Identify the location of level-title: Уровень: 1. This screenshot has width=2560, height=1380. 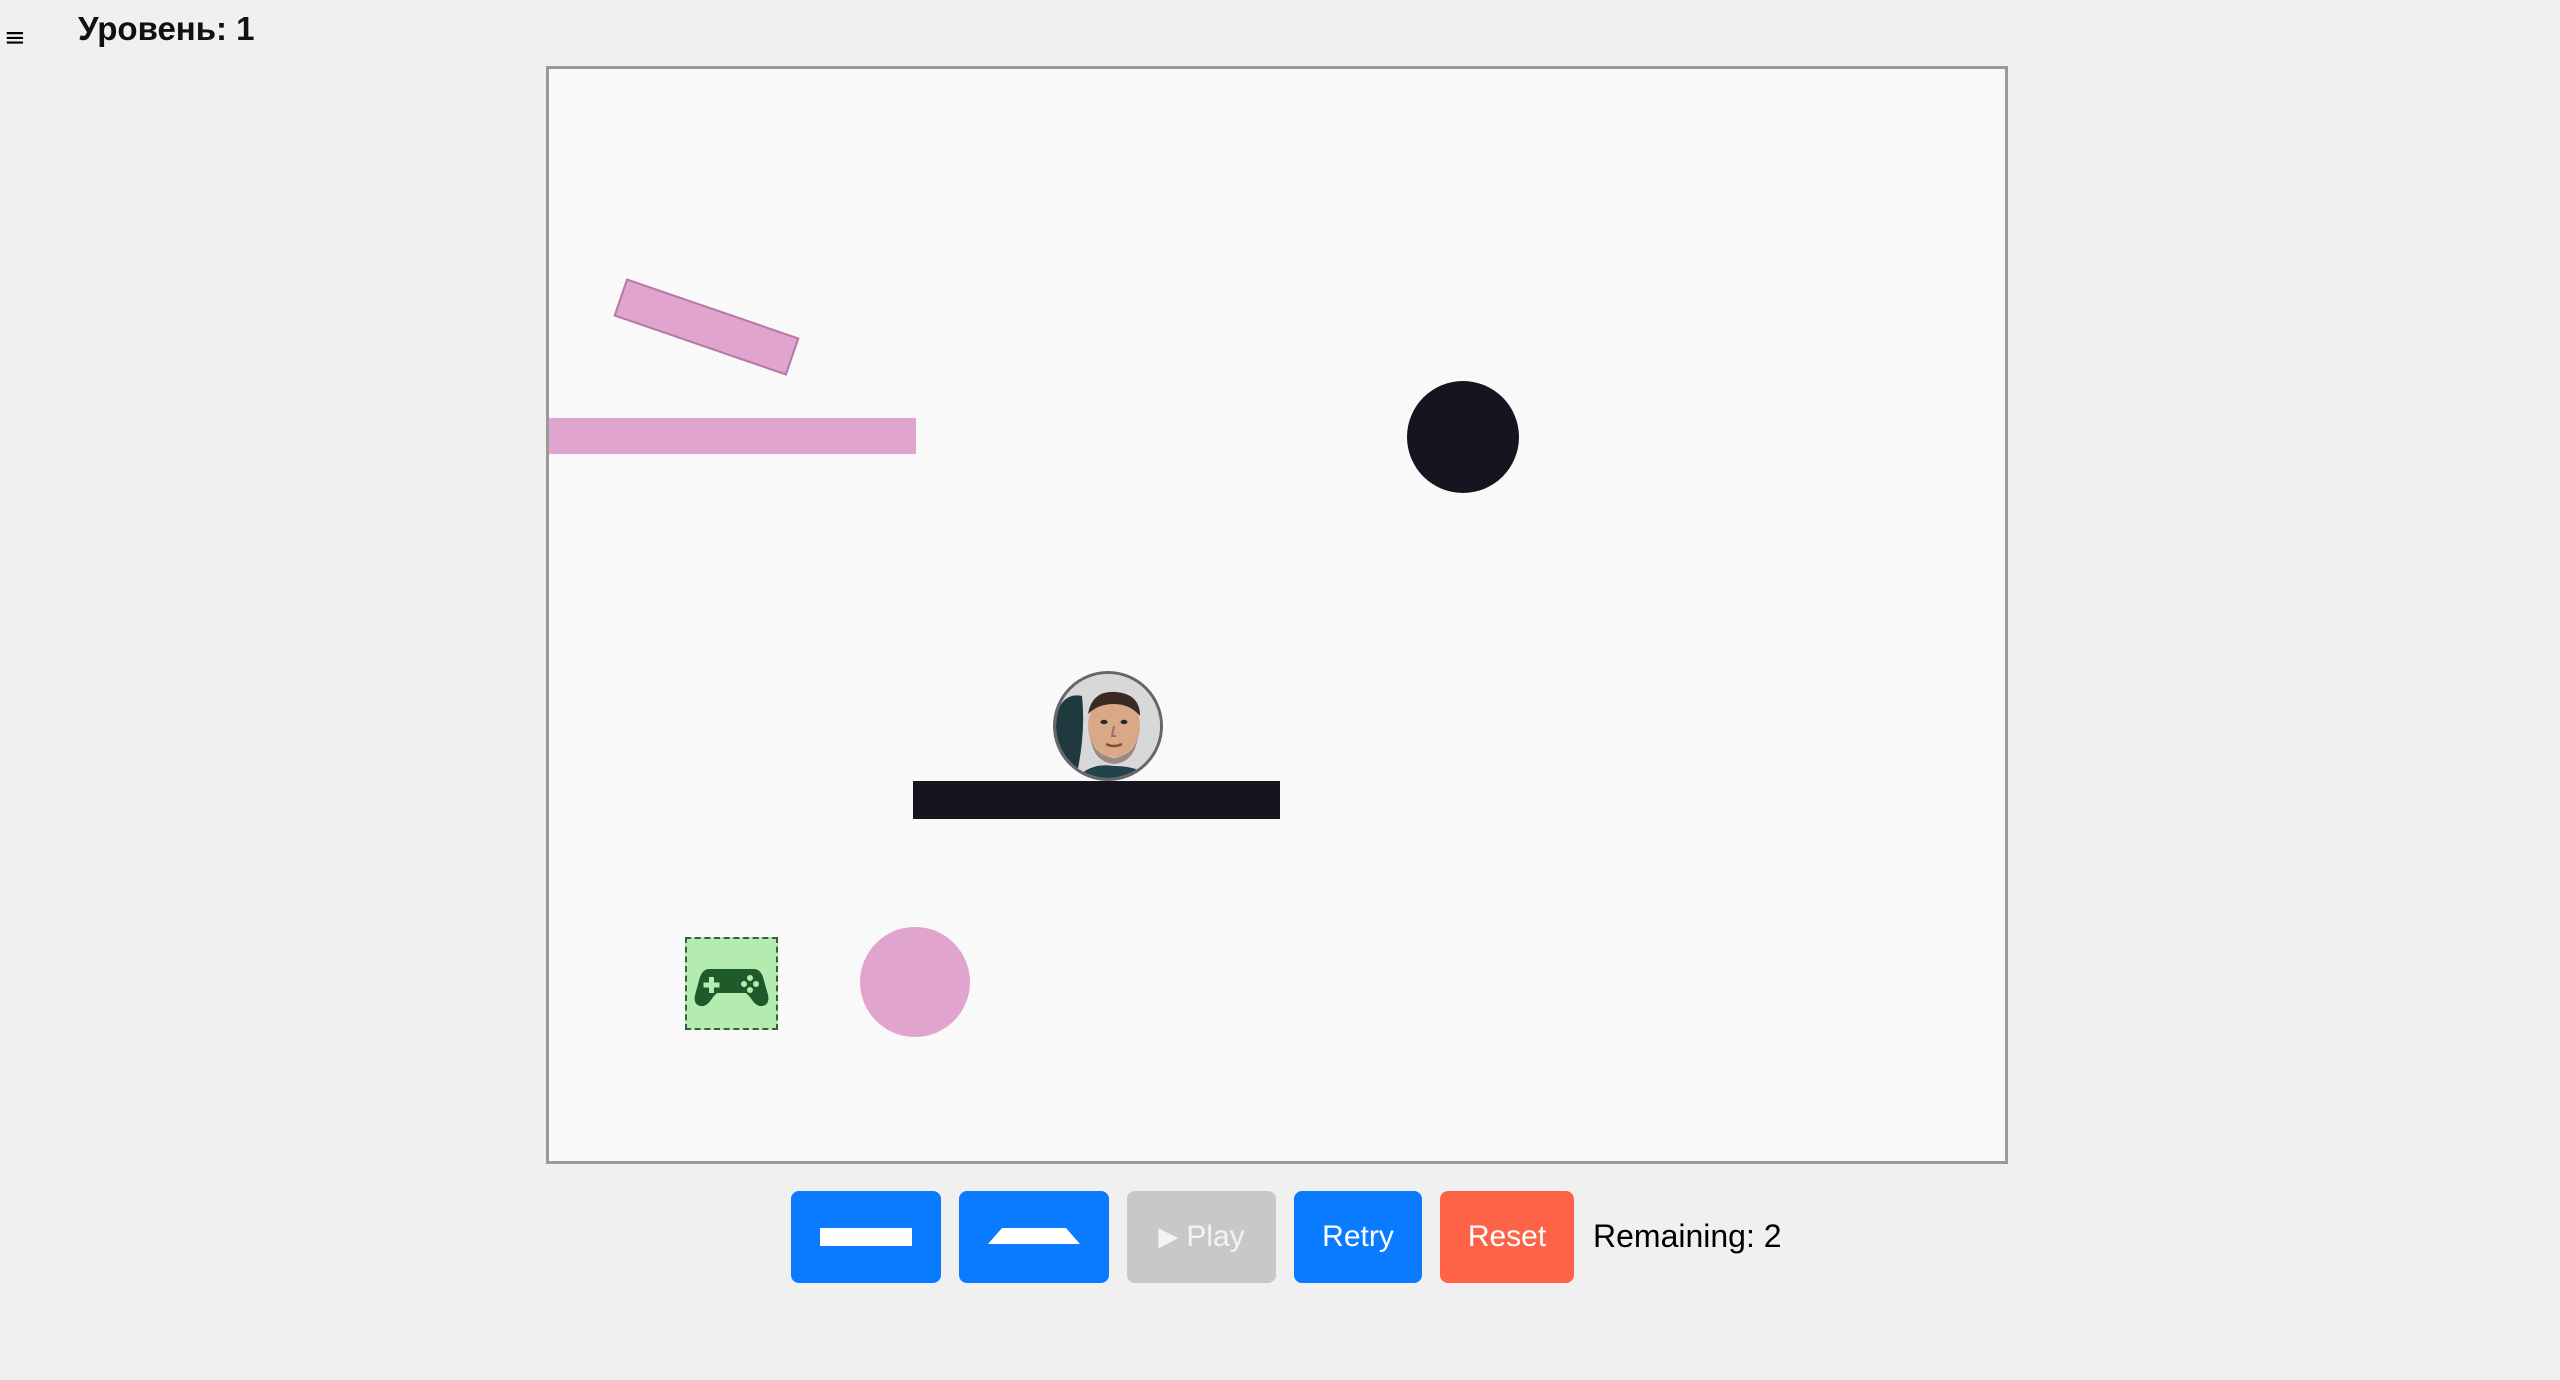
(166, 28).